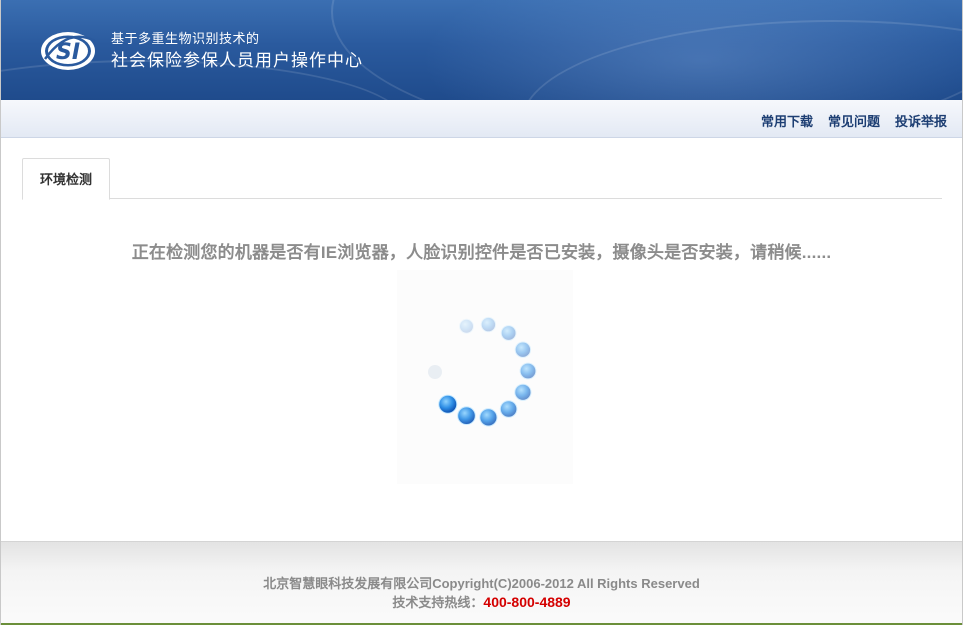  I want to click on nav-links: 常用下载 常见问题 投诉举报, so click(854, 120).